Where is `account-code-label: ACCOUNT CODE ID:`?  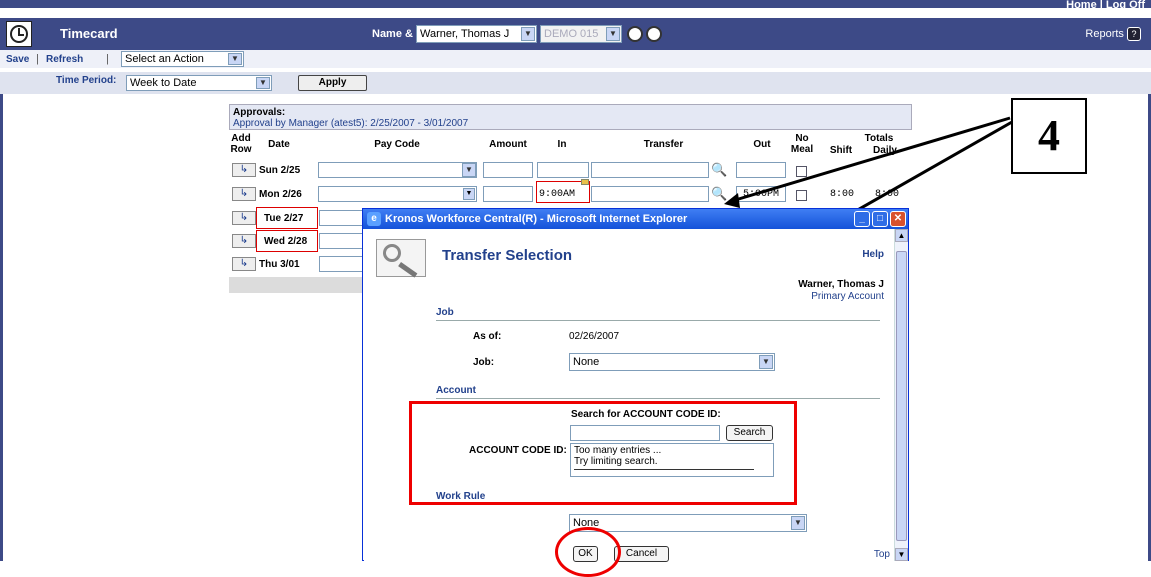 account-code-label: ACCOUNT CODE ID: is located at coordinates (518, 450).